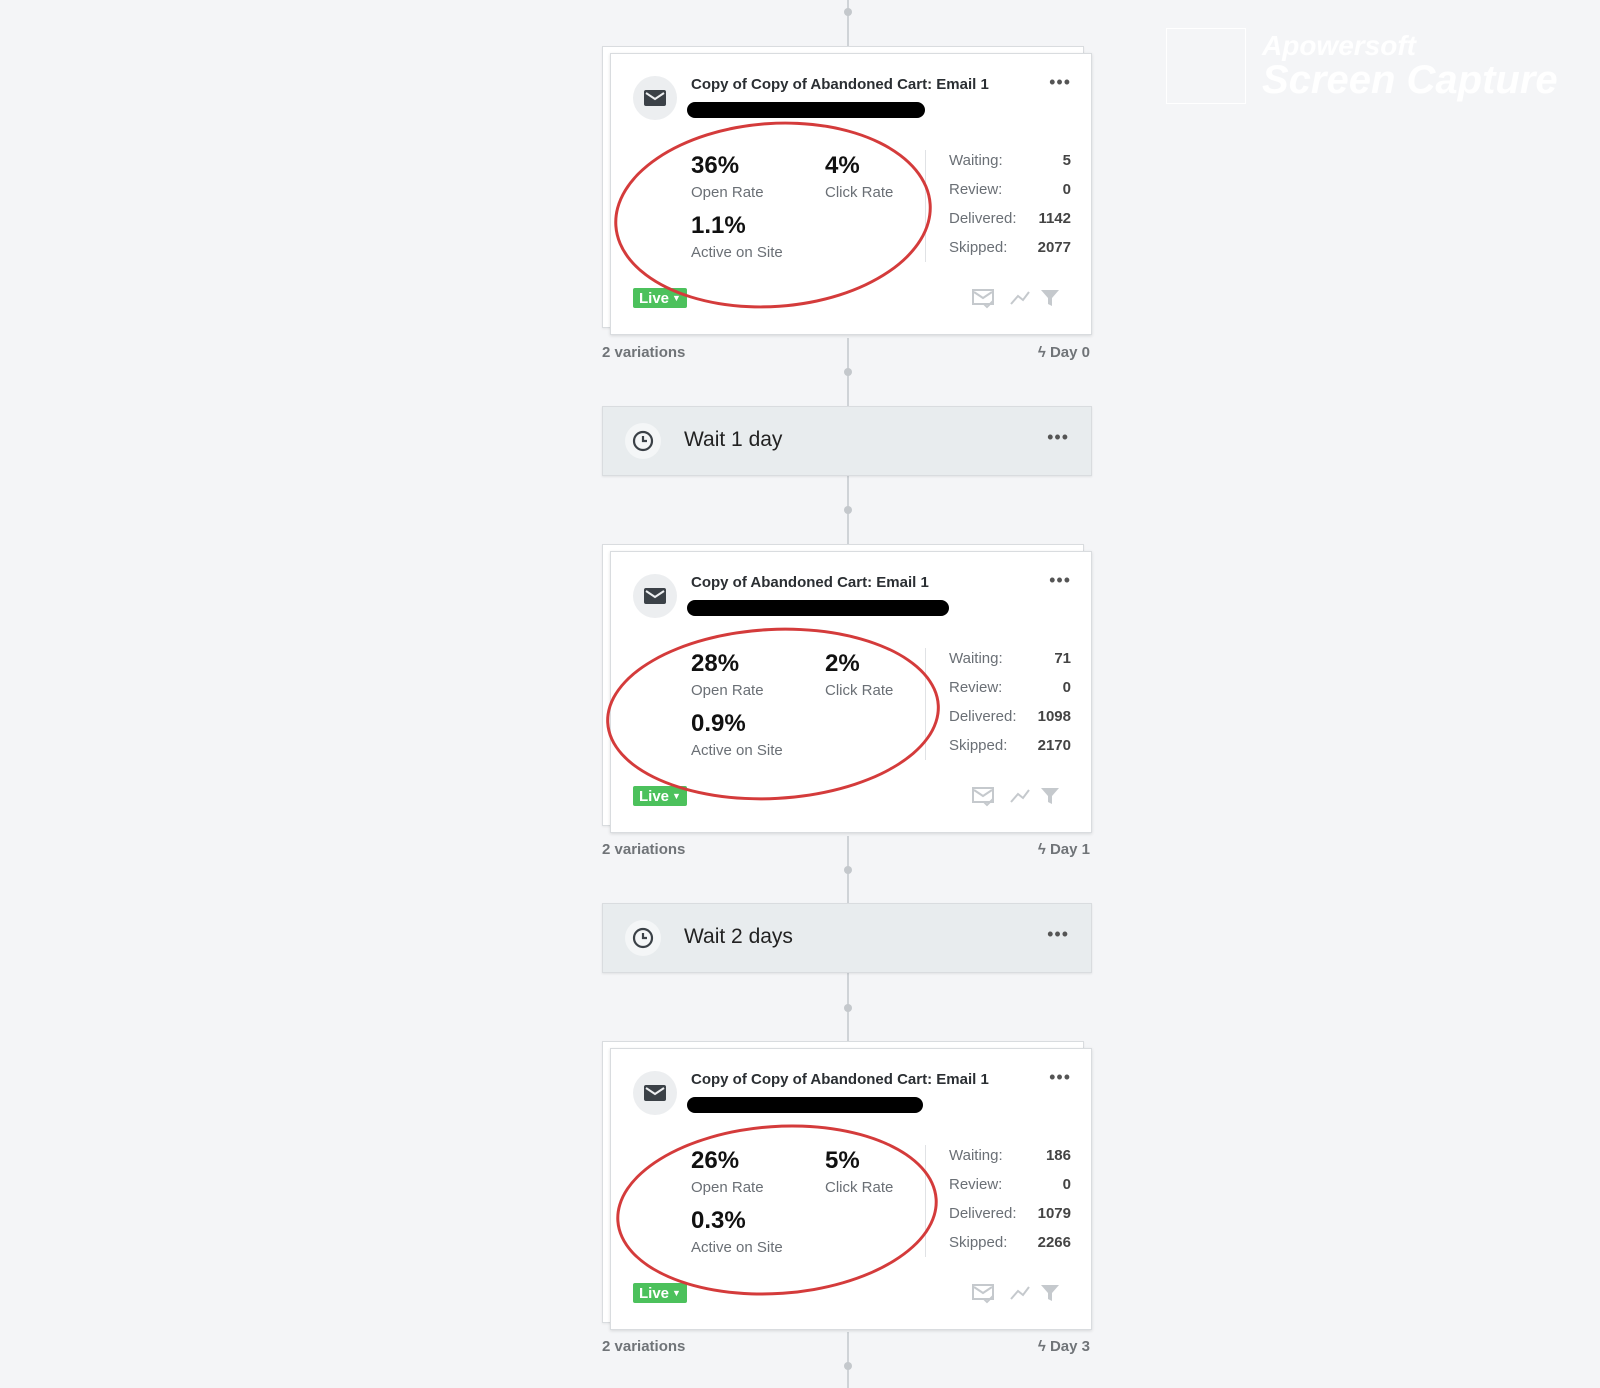 This screenshot has width=1600, height=1388. I want to click on wait-label: Wait 2 days, so click(738, 936).